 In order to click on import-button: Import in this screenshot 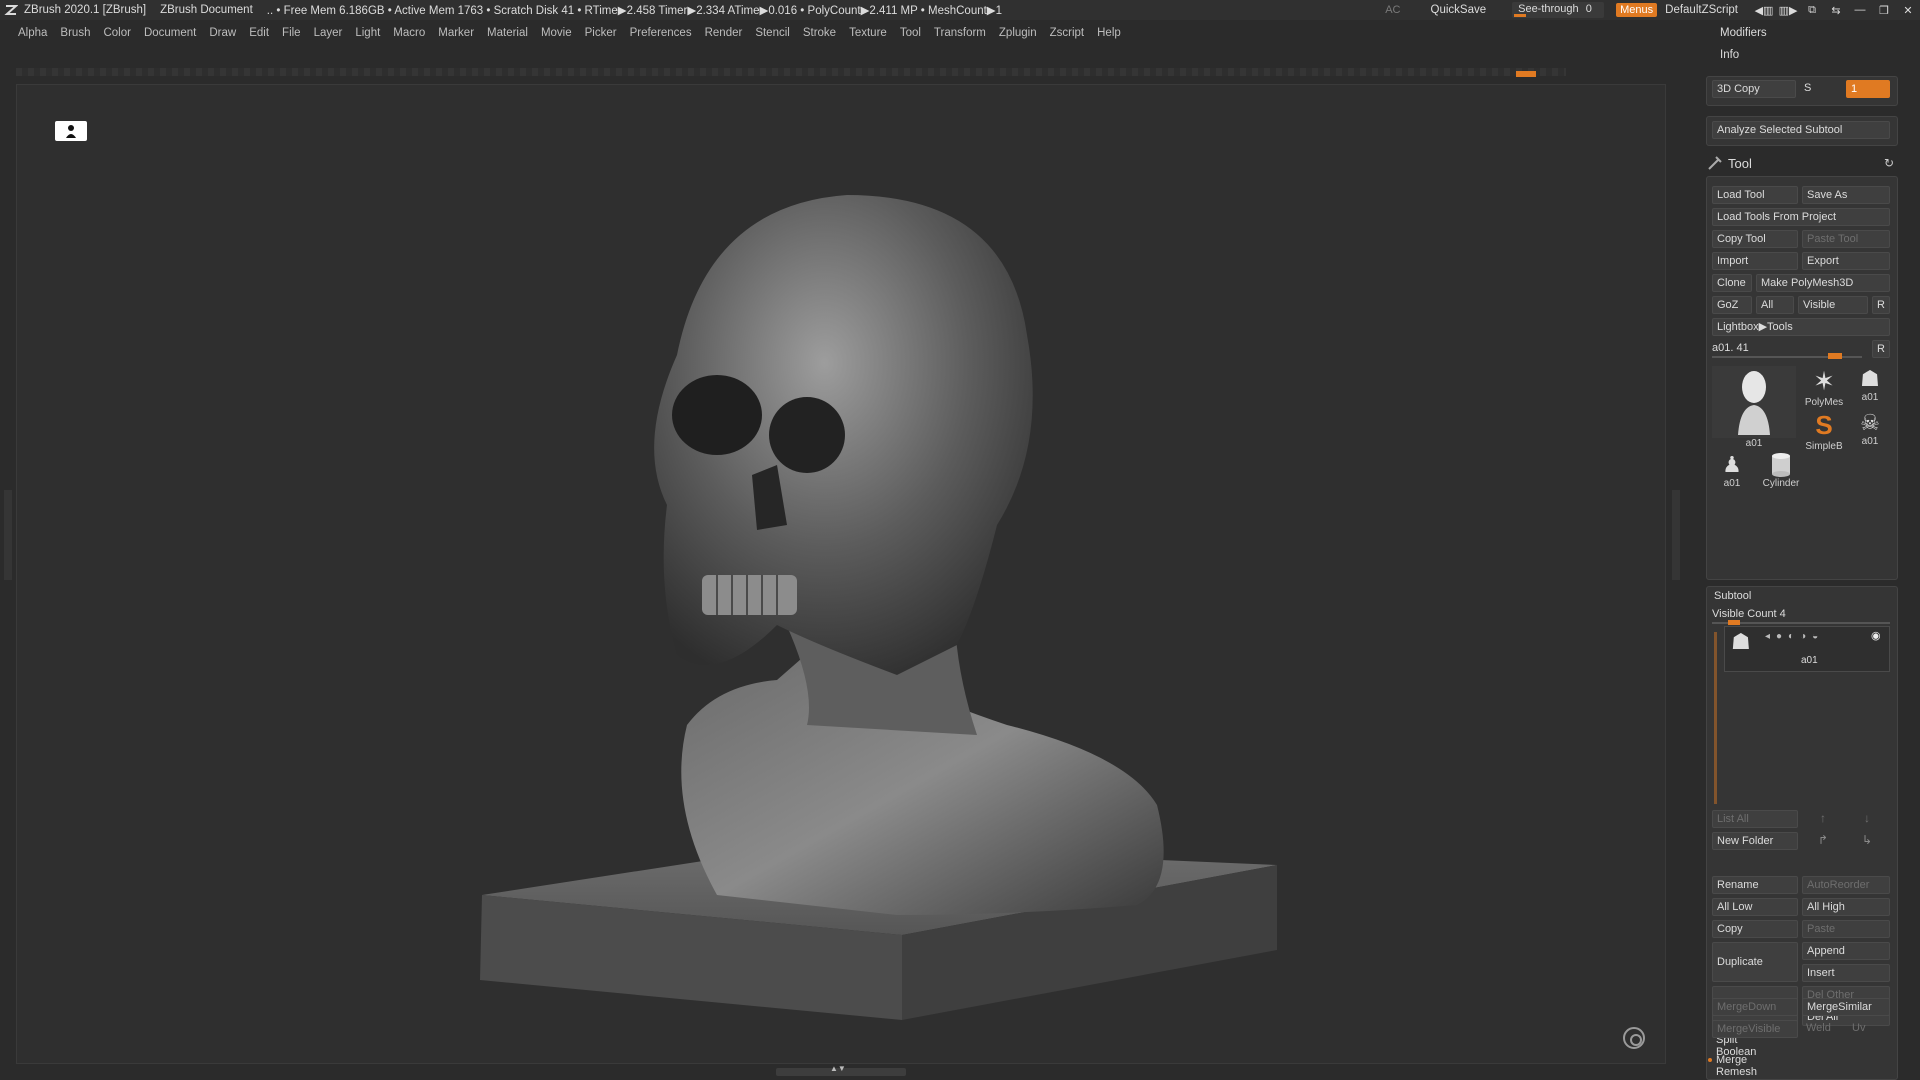, I will do `click(1755, 261)`.